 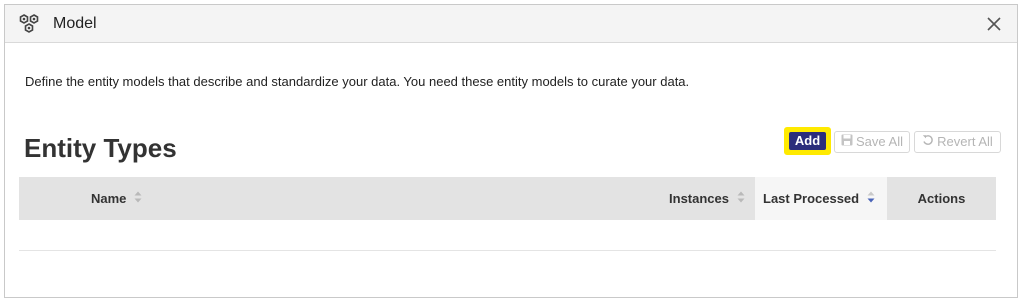 I want to click on column-header-actions: Actions, so click(x=941, y=198).